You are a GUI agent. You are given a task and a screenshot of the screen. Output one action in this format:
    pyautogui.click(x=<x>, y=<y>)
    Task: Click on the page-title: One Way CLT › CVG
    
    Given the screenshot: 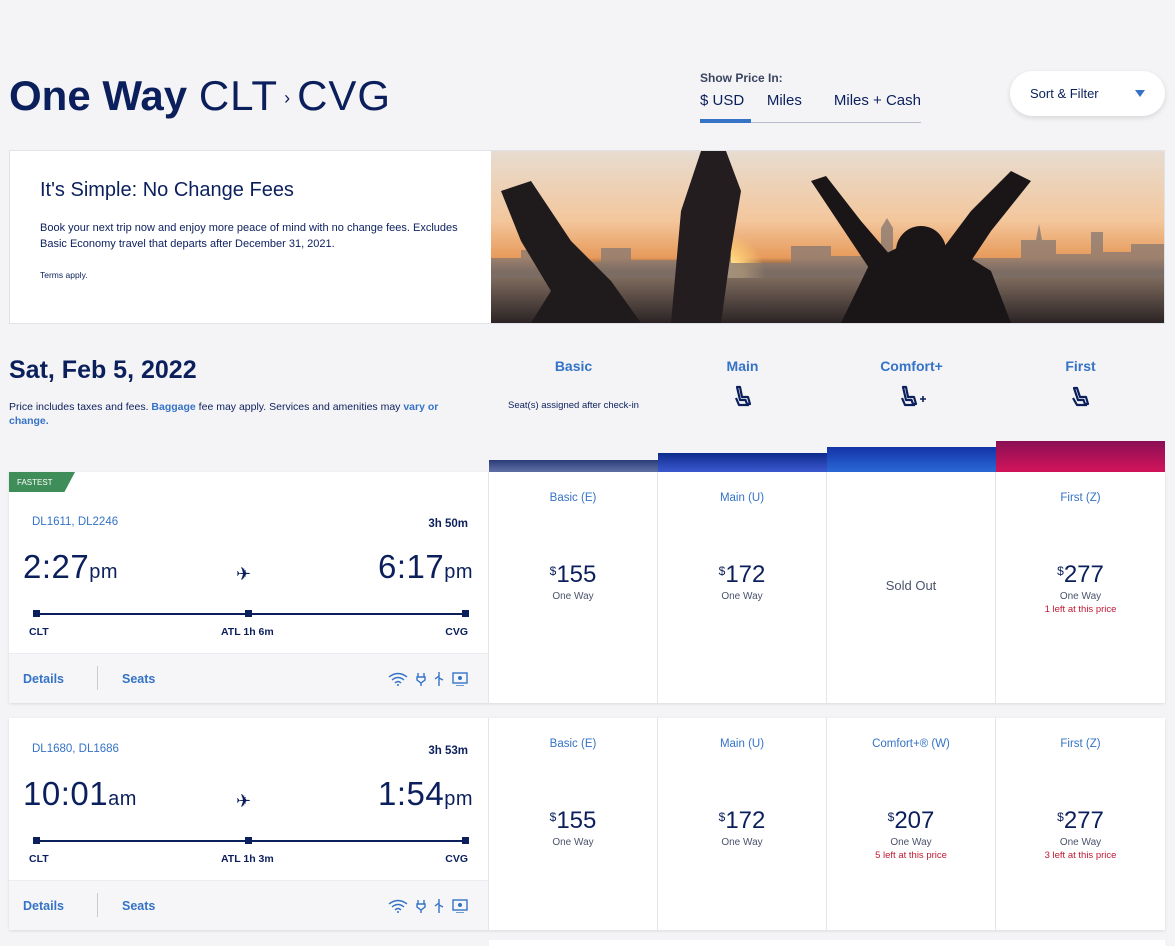 What is the action you would take?
    pyautogui.click(x=200, y=96)
    